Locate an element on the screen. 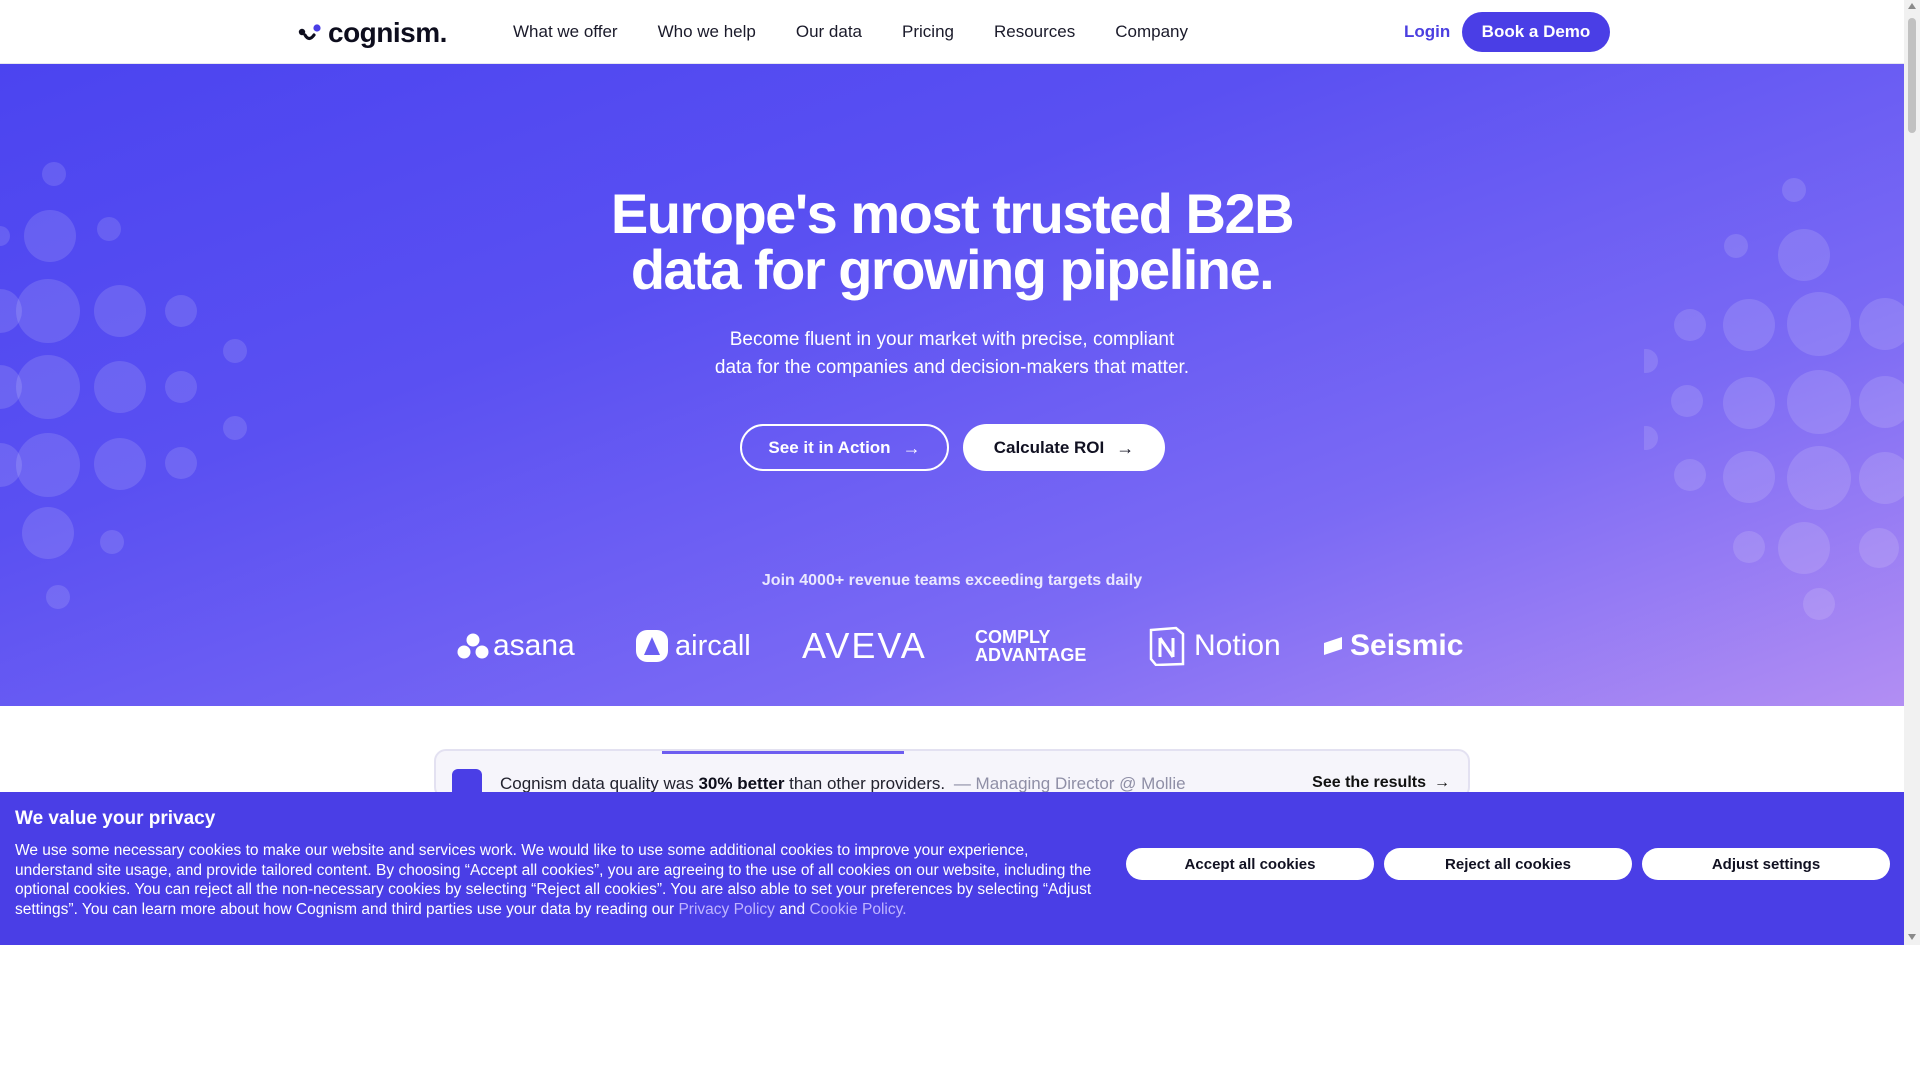 The image size is (1920, 1080). calculate-roi-label: Calculate ROI is located at coordinates (1049, 447).